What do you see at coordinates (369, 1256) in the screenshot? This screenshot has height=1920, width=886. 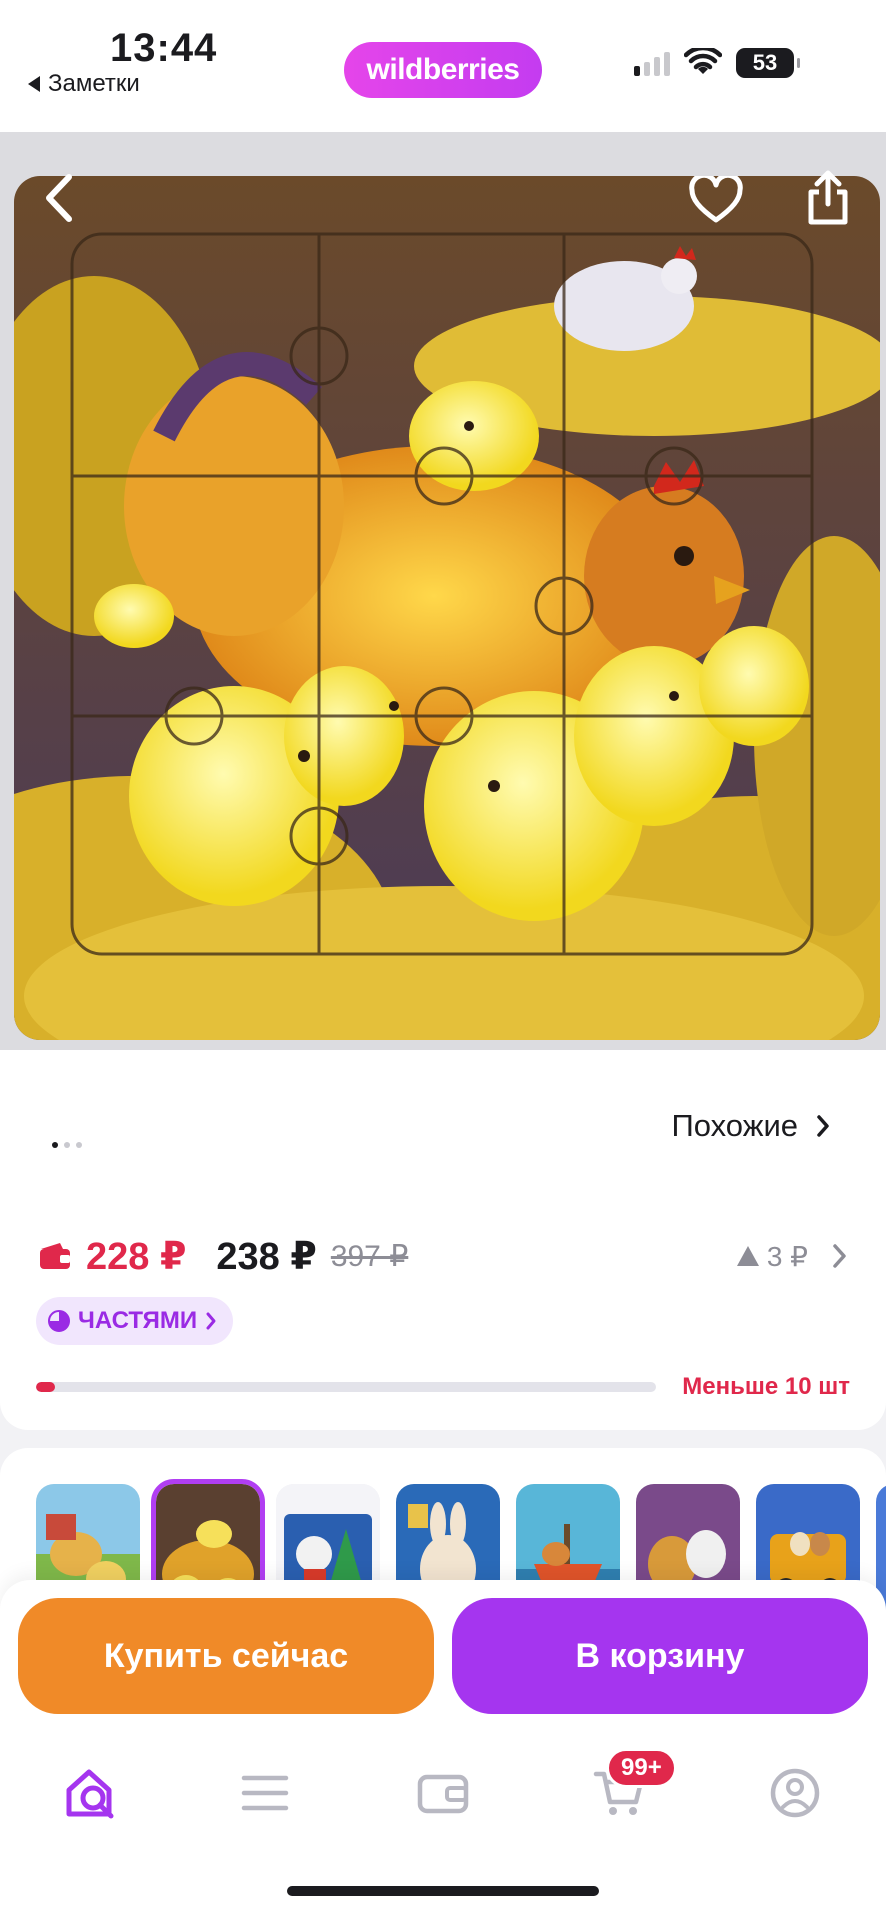 I see `old-price: 397 ₽` at bounding box center [369, 1256].